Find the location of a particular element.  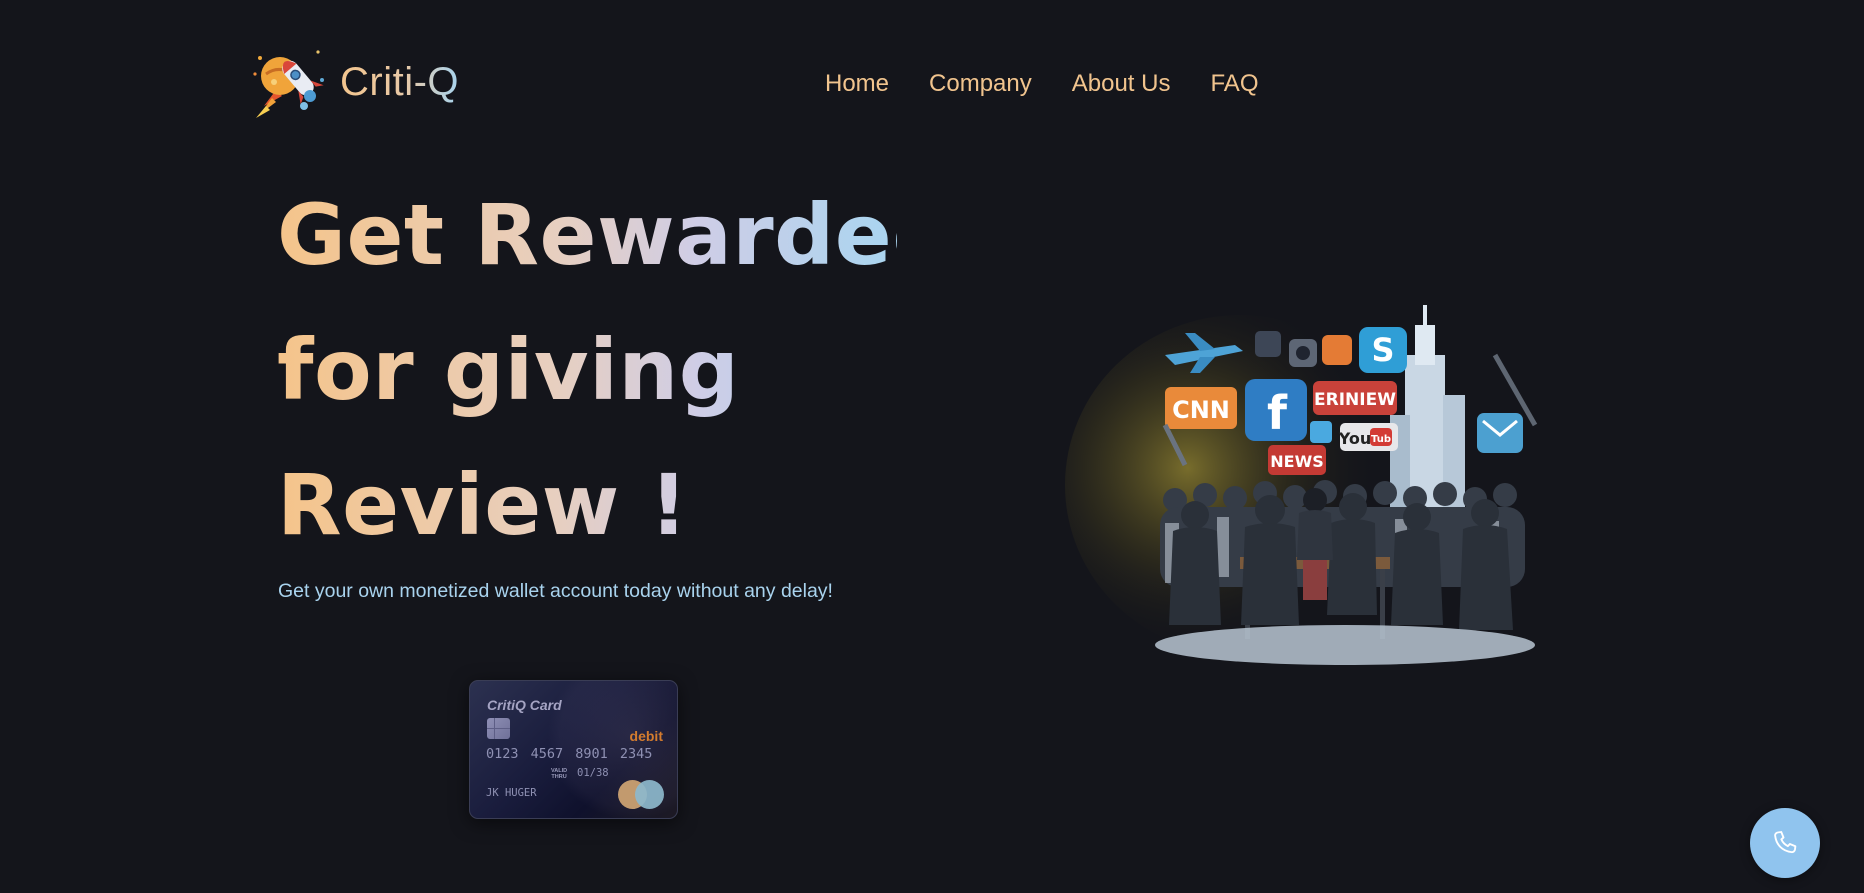

card-number: 0123 4567 8901 2345 is located at coordinates (569, 754).